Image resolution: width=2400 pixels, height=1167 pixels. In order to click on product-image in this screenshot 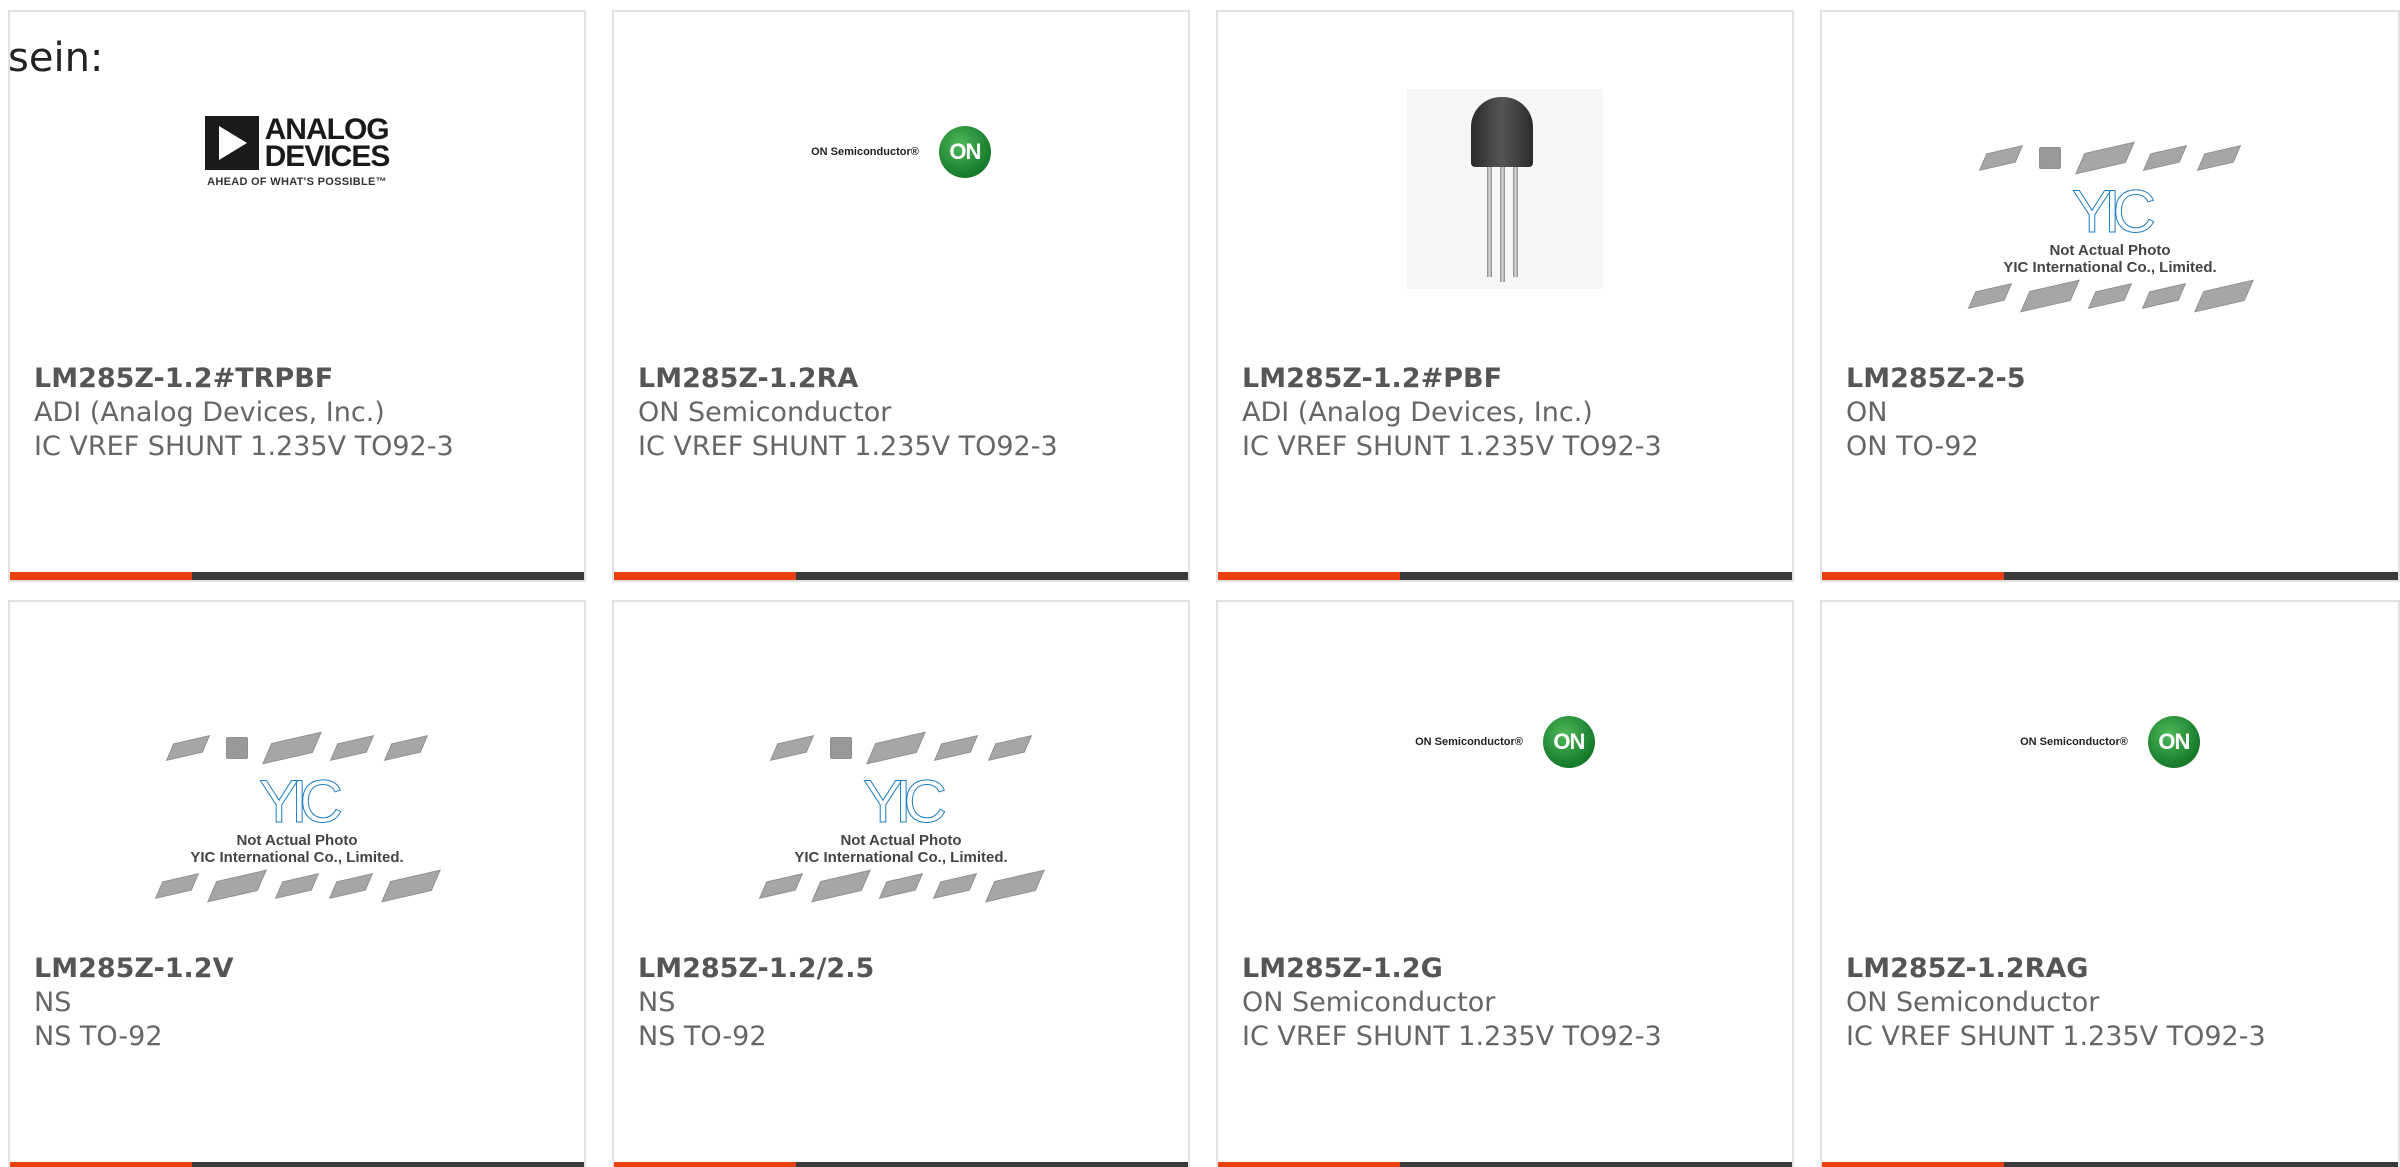, I will do `click(1505, 212)`.